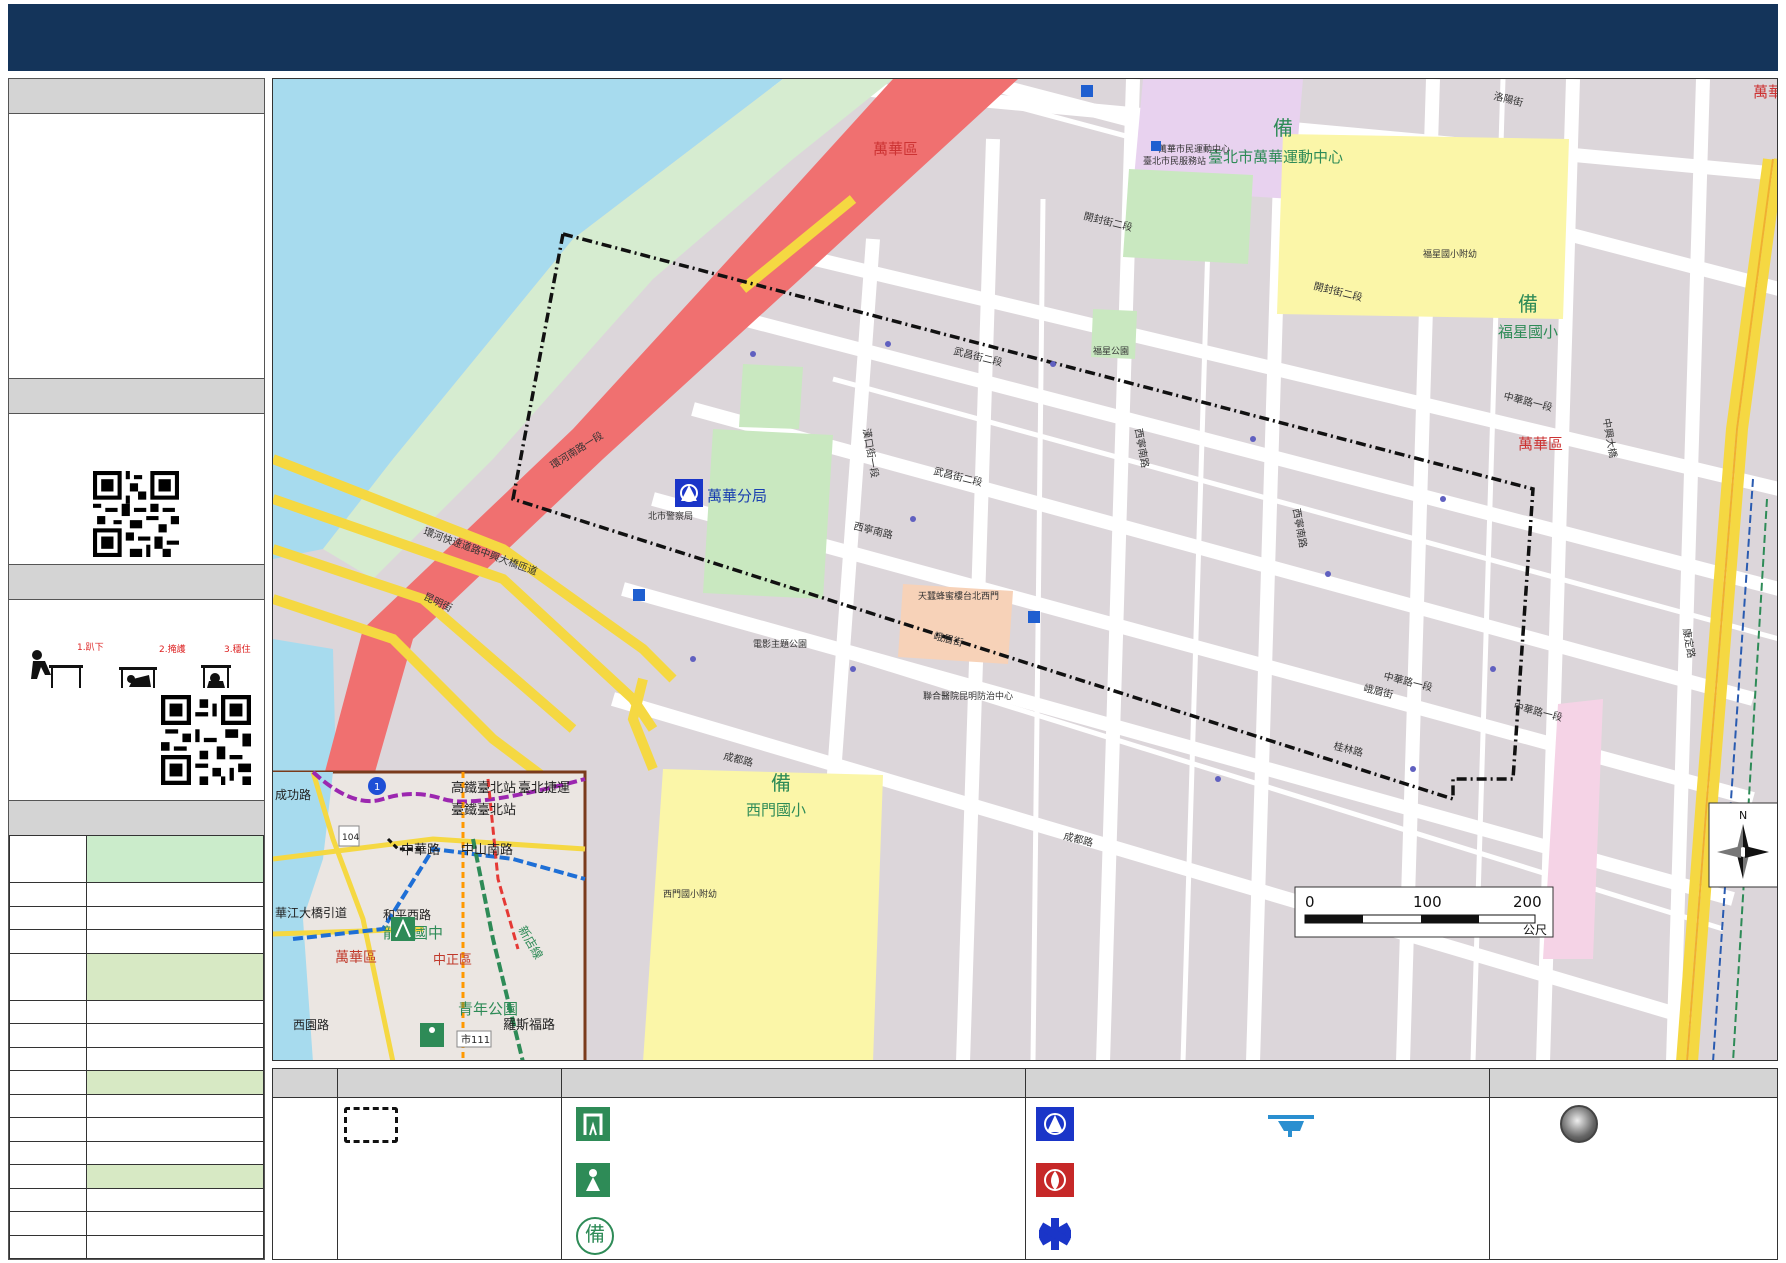 The height and width of the screenshot is (1263, 1786). What do you see at coordinates (136, 683) in the screenshot?
I see `drill-panel: 1.趴下 2.掩護 3.穩住` at bounding box center [136, 683].